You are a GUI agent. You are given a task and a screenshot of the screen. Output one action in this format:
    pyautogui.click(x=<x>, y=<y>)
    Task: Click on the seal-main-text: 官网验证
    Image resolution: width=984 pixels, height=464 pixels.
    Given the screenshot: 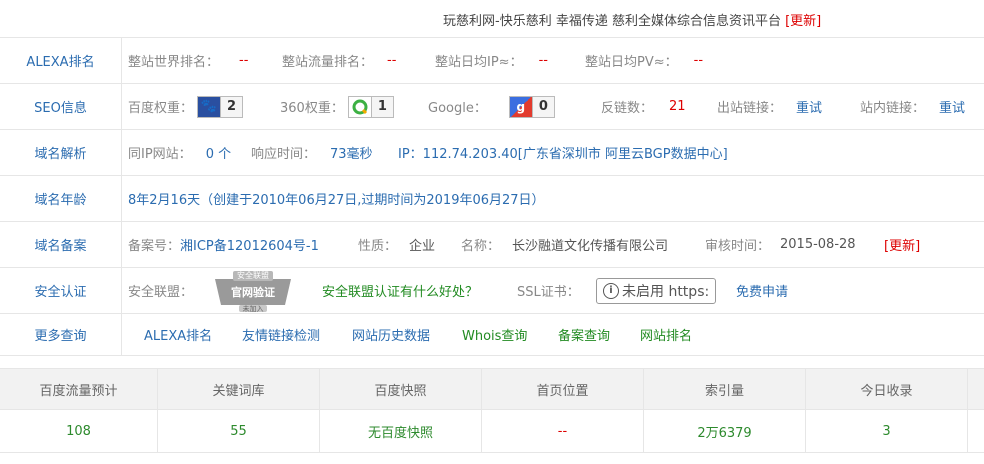 What is the action you would take?
    pyautogui.click(x=253, y=292)
    